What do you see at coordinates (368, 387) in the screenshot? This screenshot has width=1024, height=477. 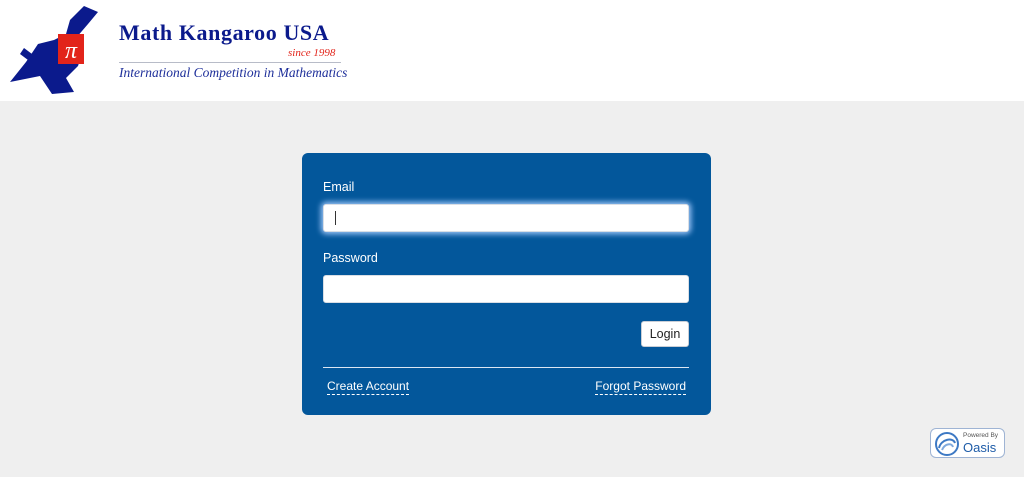 I see `create-account-link: Create Account` at bounding box center [368, 387].